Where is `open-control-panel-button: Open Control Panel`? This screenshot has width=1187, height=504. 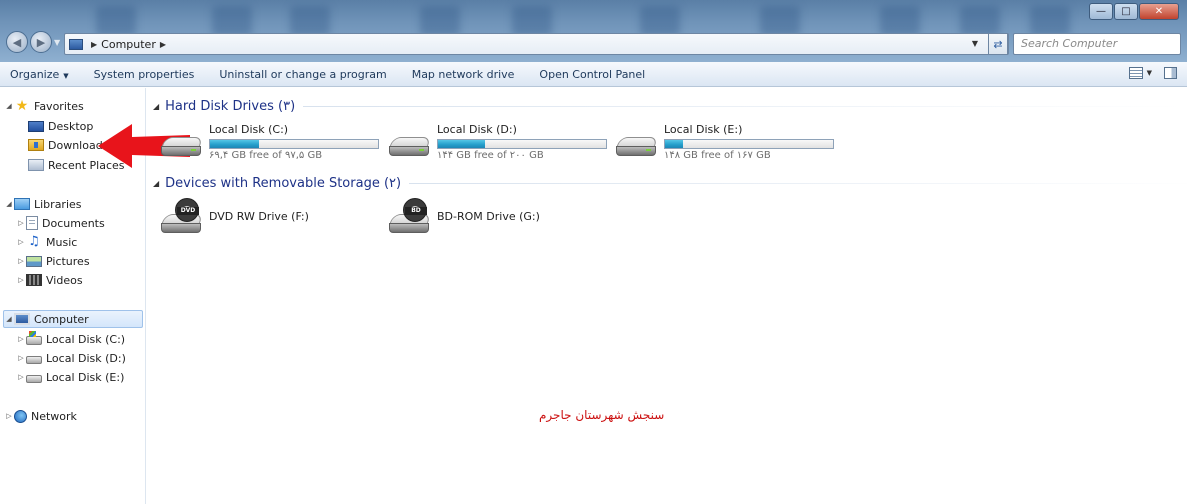
open-control-panel-button: Open Control Panel is located at coordinates (592, 74).